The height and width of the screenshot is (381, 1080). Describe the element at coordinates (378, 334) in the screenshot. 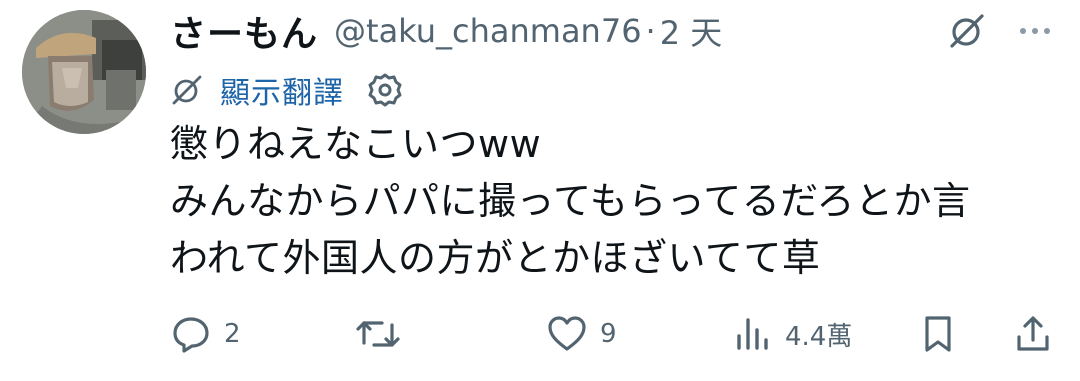

I see `retweet-icon` at that location.